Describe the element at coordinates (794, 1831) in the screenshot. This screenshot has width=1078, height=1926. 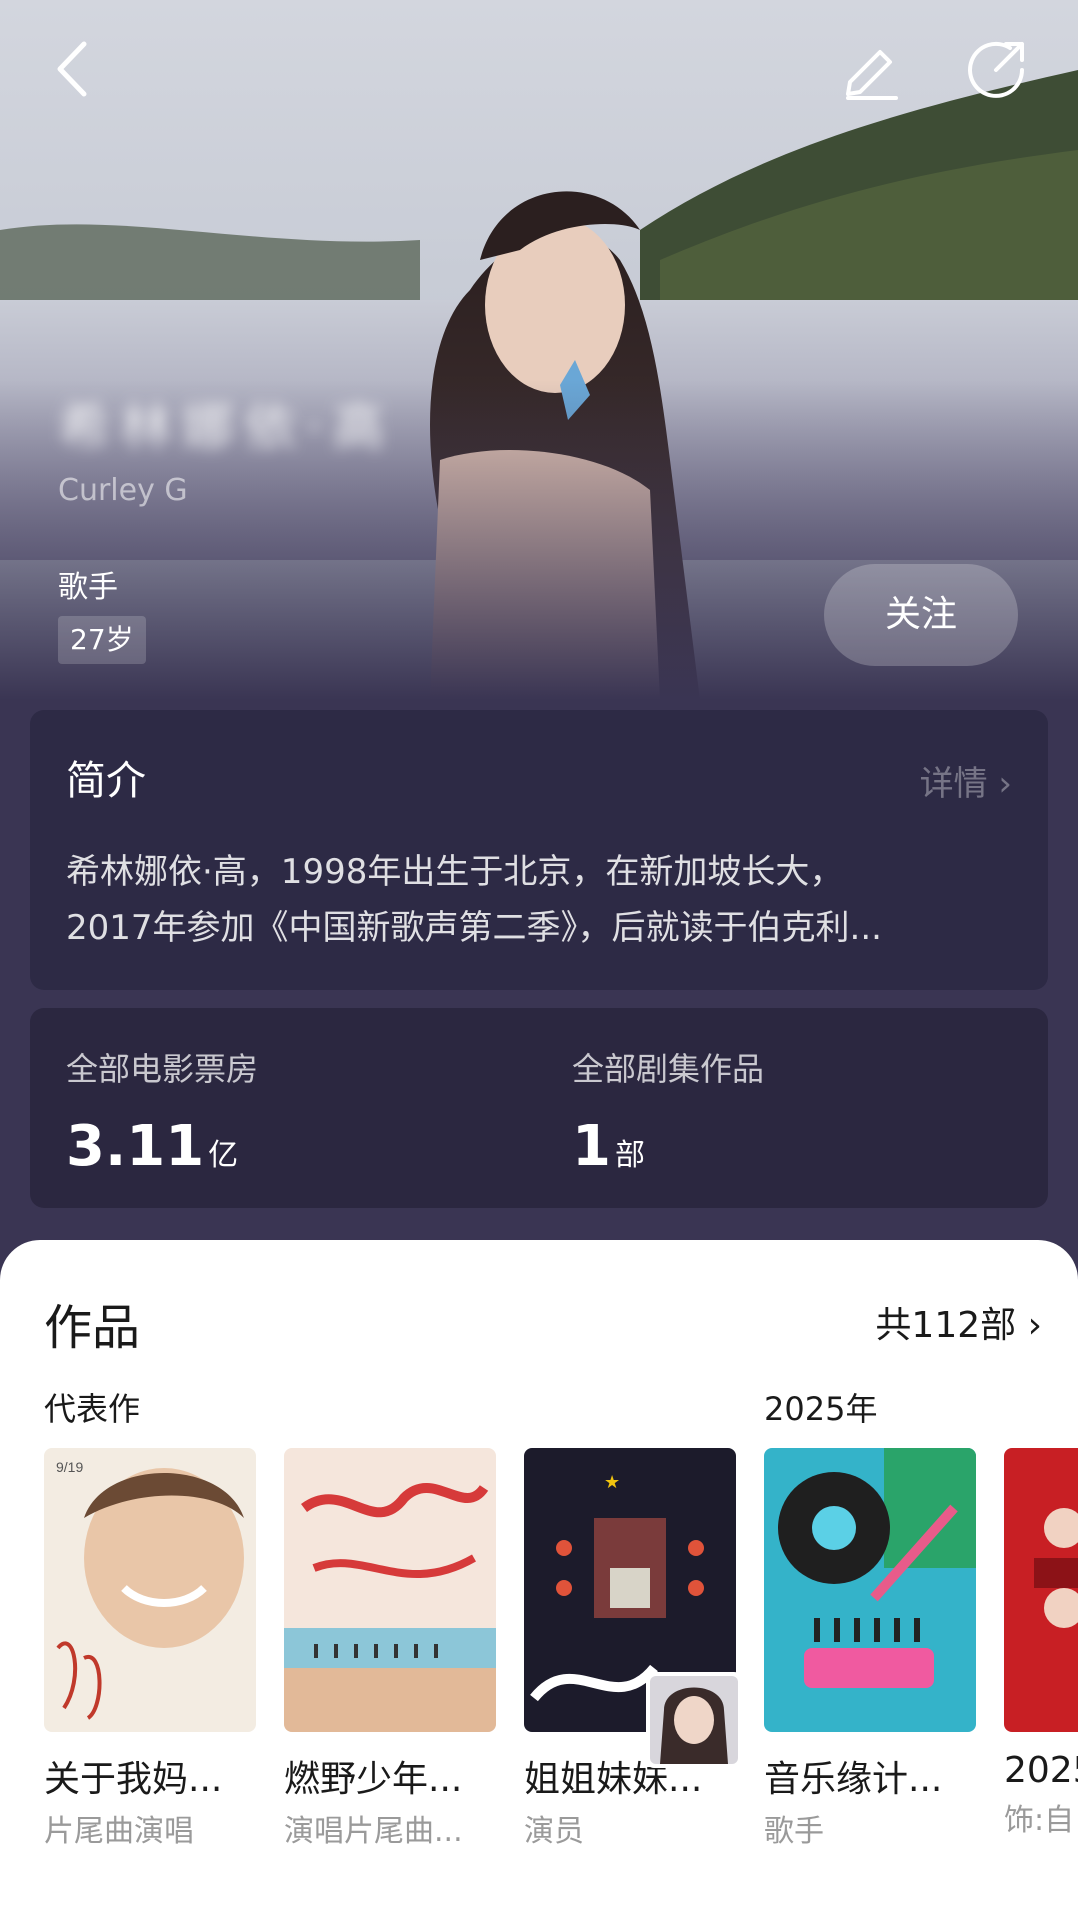
I see `work-subtitle: 歌手` at that location.